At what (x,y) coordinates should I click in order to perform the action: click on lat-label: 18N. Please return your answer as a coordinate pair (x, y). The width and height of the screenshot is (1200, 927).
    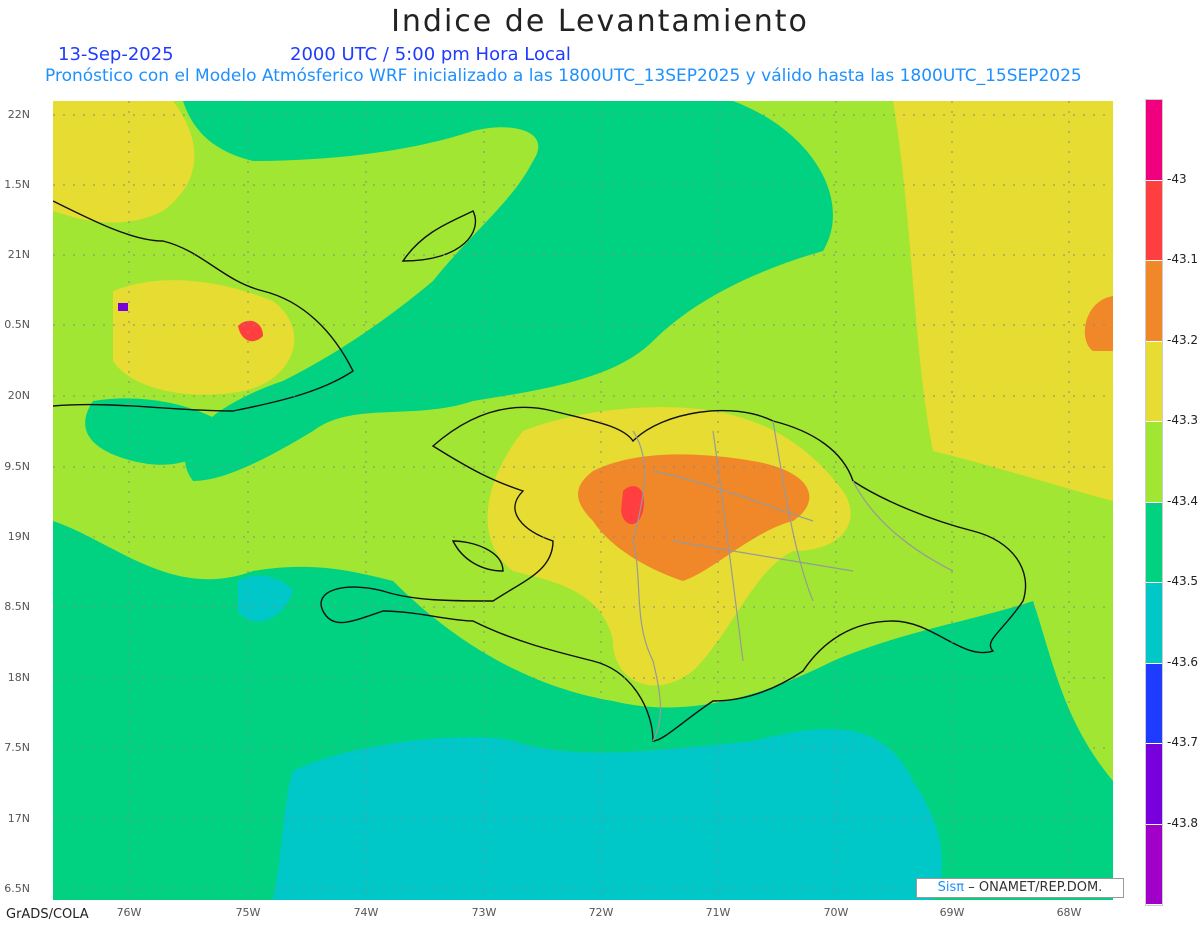
    Looking at the image, I should click on (18, 677).